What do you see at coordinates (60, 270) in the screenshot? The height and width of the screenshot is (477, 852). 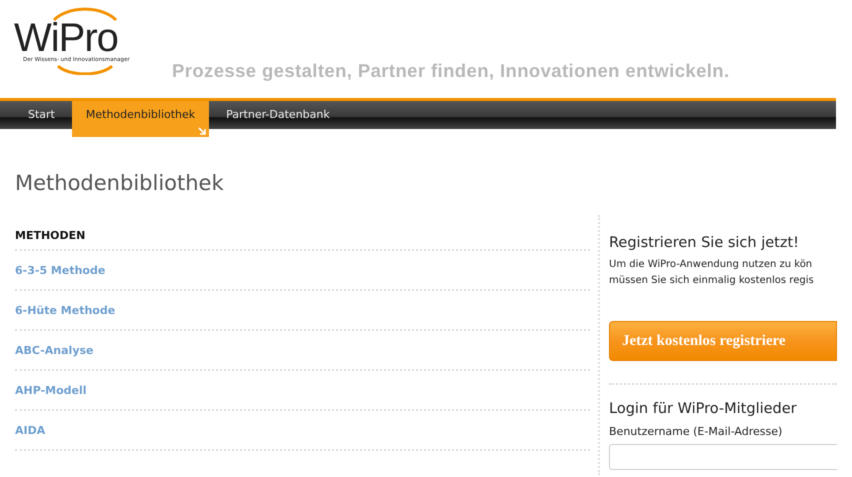 I see `method-link: 6-3-5 Methode` at bounding box center [60, 270].